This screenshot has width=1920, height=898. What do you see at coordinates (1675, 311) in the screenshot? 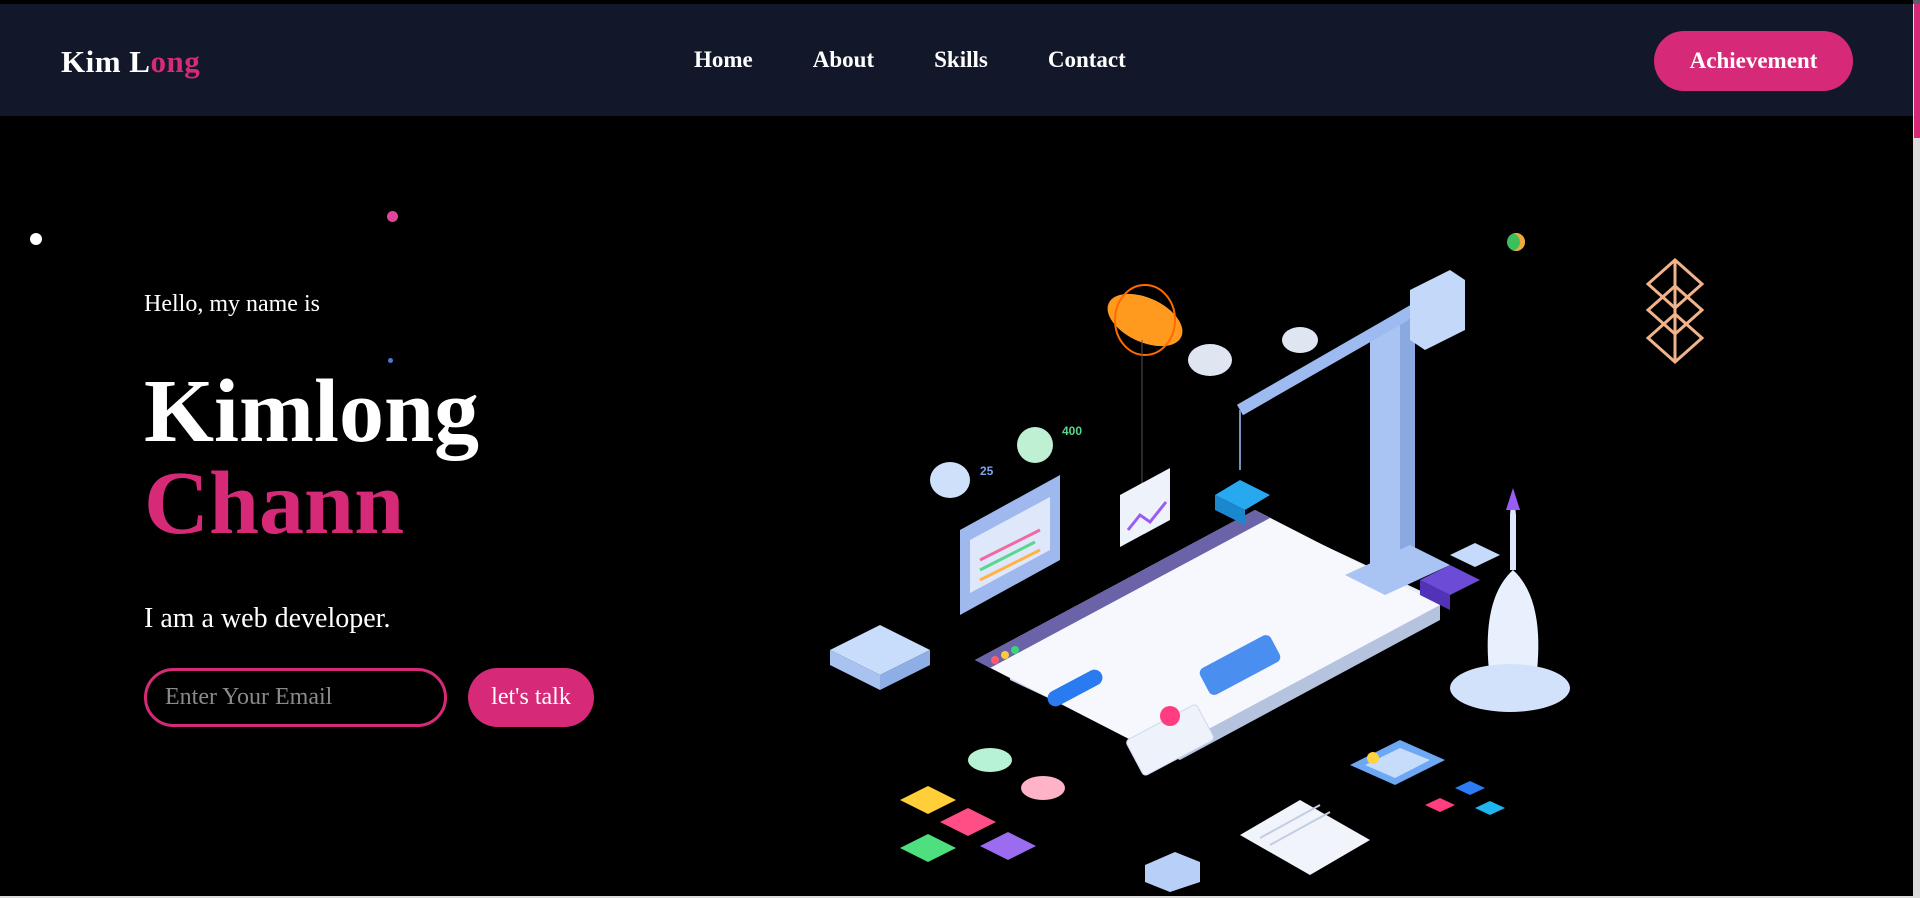
I see `diamond-decoration-icon` at bounding box center [1675, 311].